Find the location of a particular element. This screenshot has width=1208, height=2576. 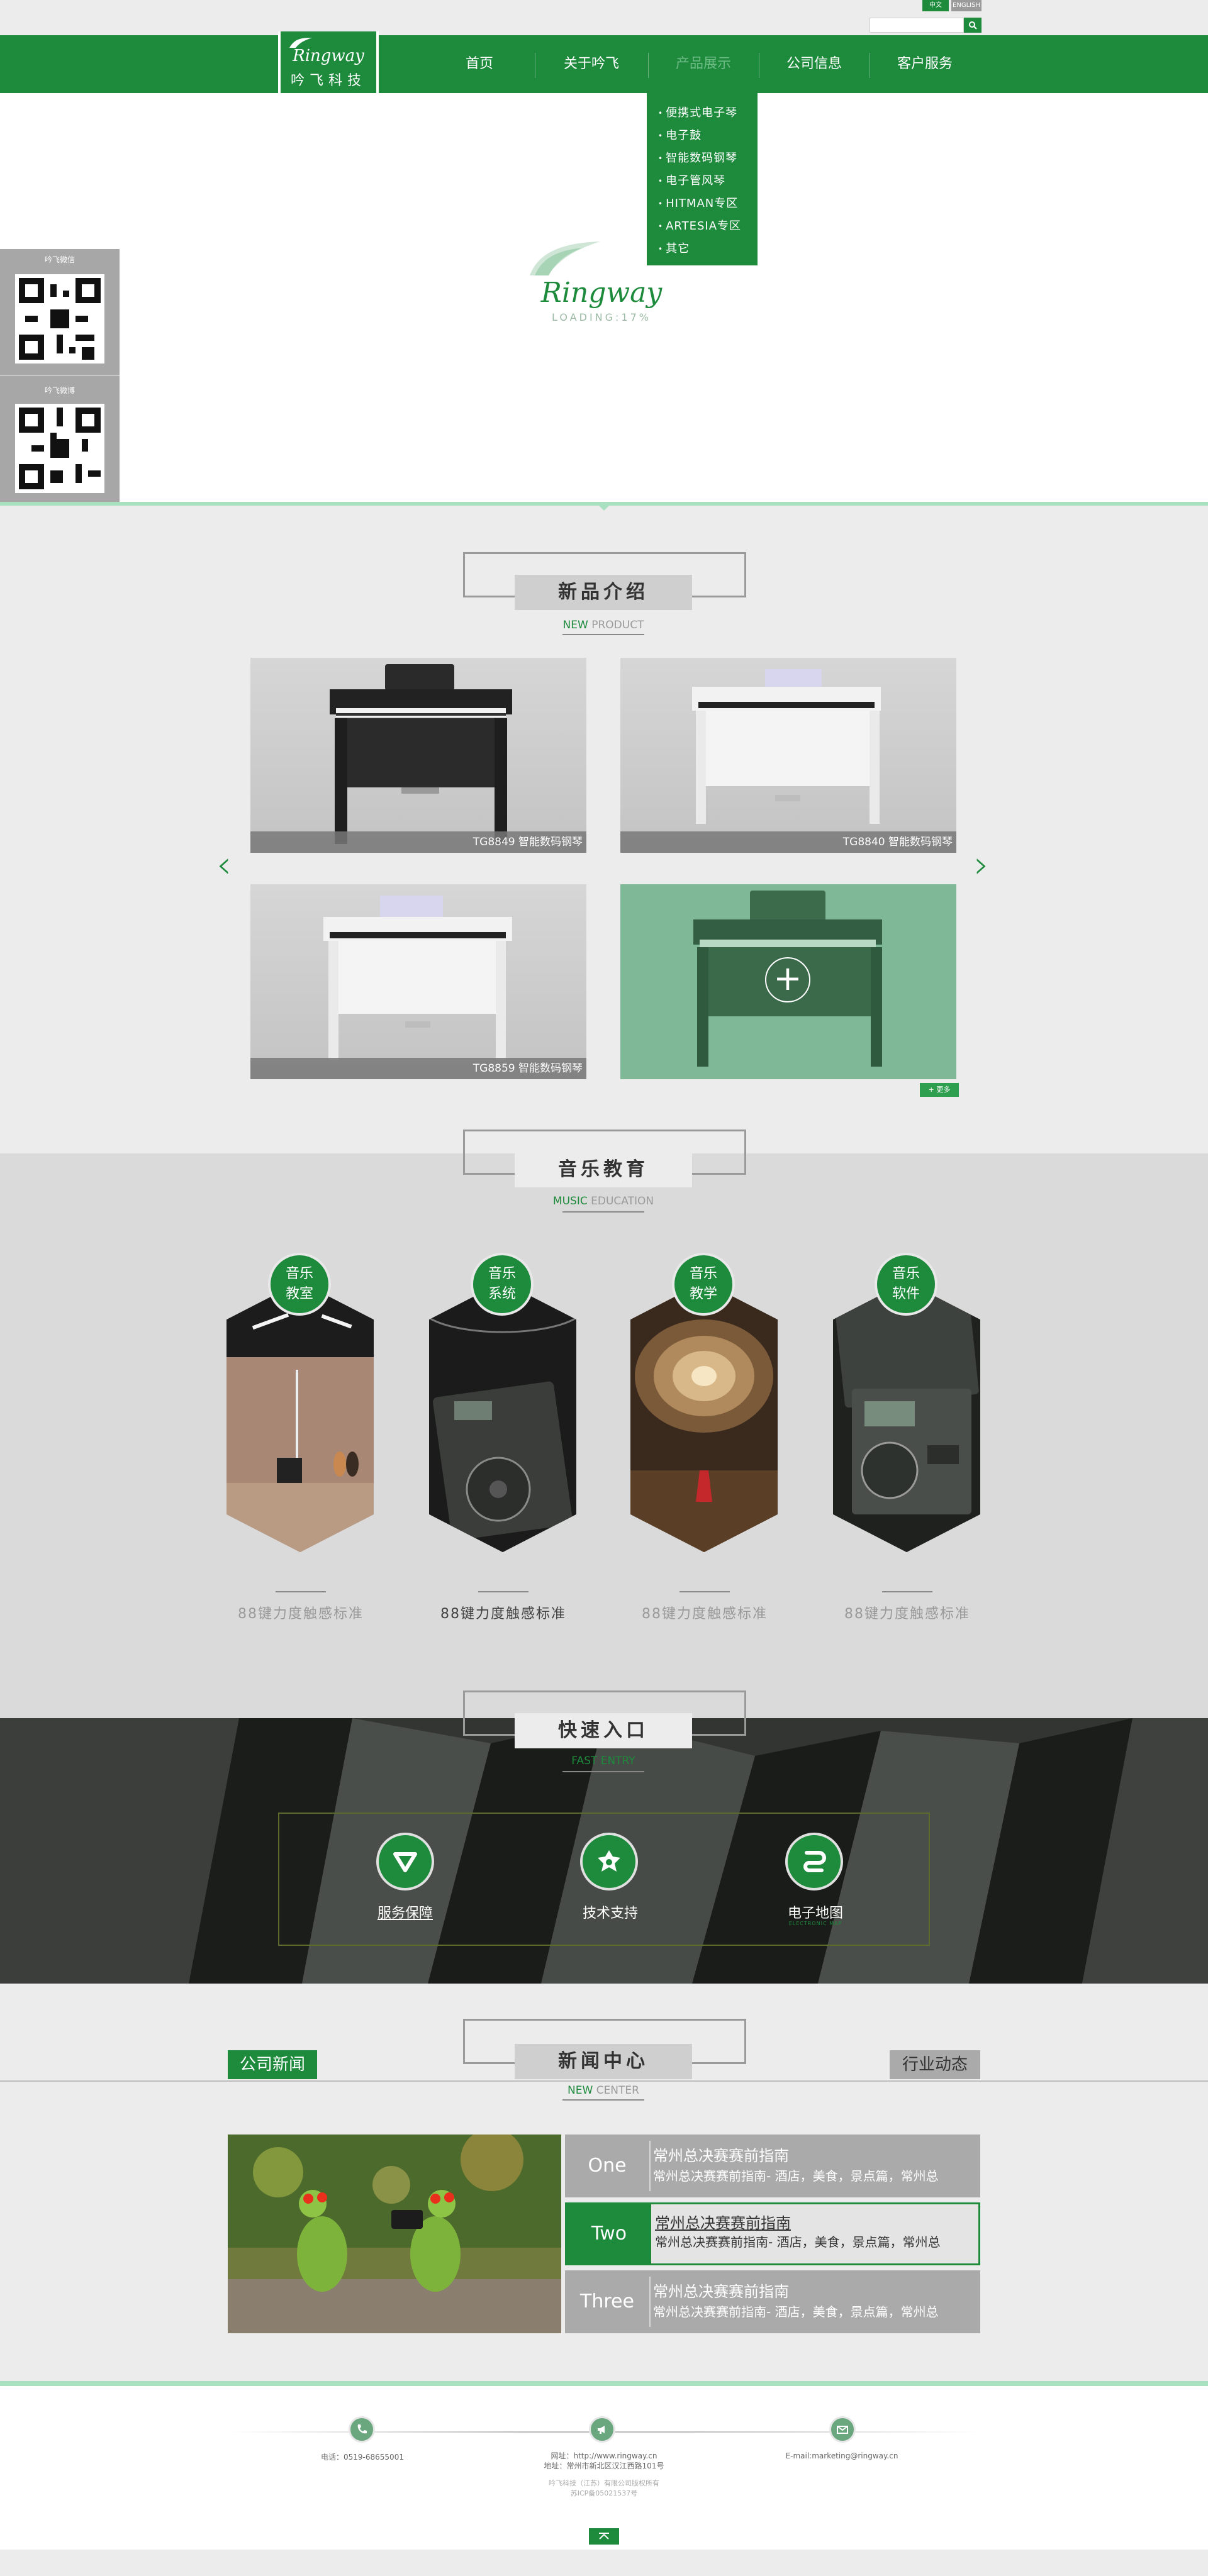

lang-chinese-button: 中文 is located at coordinates (935, 5).